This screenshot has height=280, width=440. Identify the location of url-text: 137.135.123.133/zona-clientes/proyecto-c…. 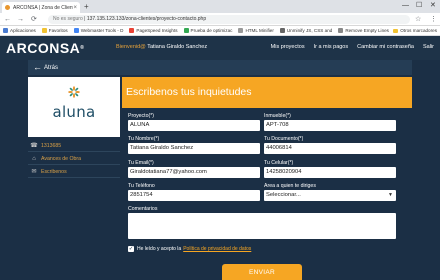
(146, 19).